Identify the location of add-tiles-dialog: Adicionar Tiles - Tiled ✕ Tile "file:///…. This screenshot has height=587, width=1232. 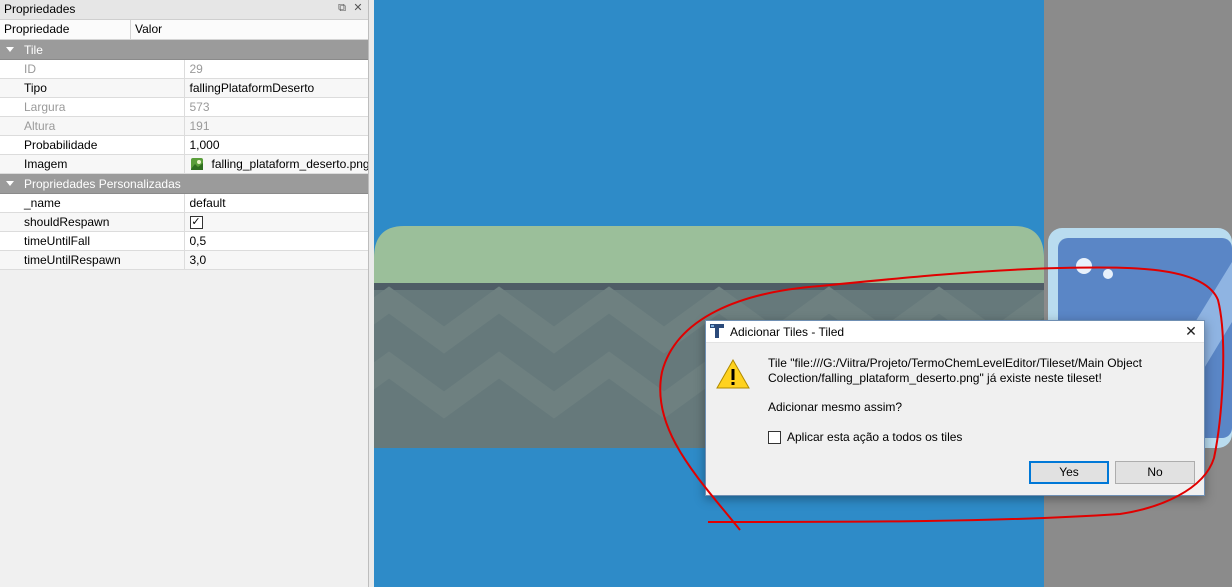
(955, 408).